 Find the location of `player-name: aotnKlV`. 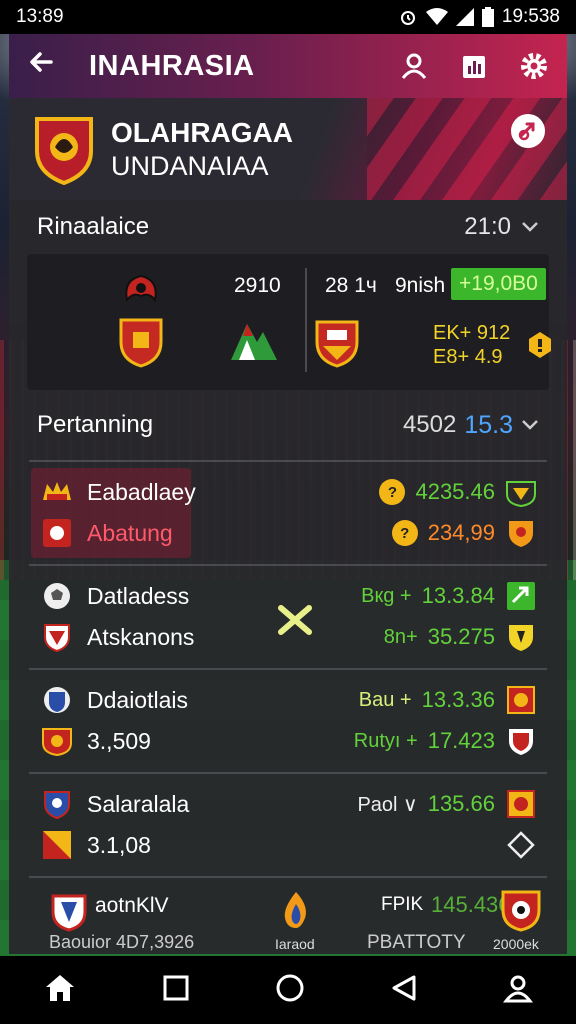

player-name: aotnKlV is located at coordinates (132, 905).